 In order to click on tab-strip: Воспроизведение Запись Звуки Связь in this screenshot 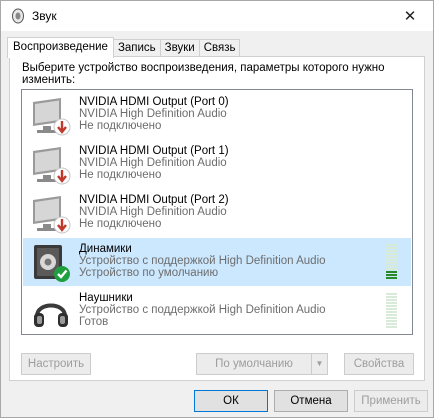, I will do `click(124, 47)`.